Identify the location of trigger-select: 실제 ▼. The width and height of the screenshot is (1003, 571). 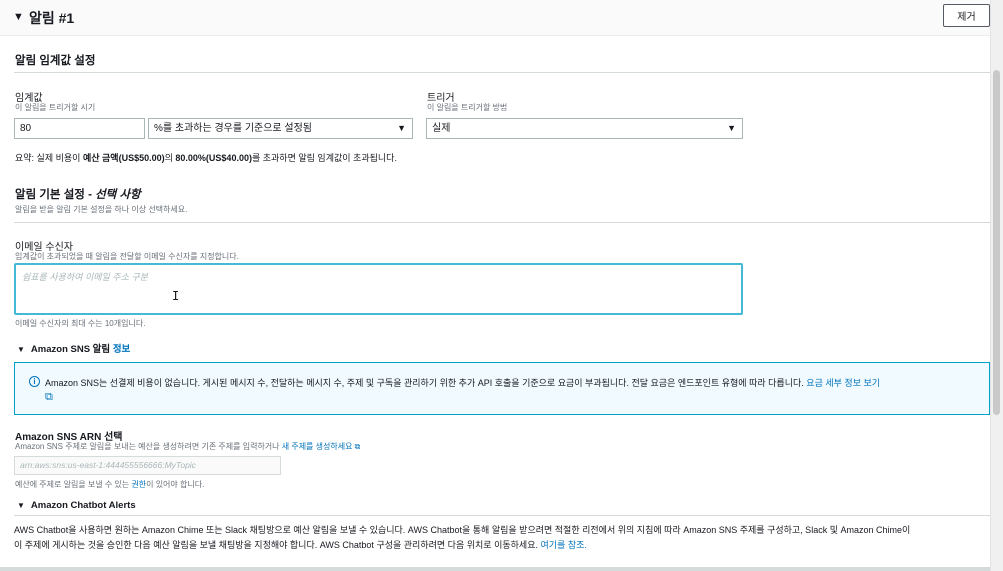
(584, 128).